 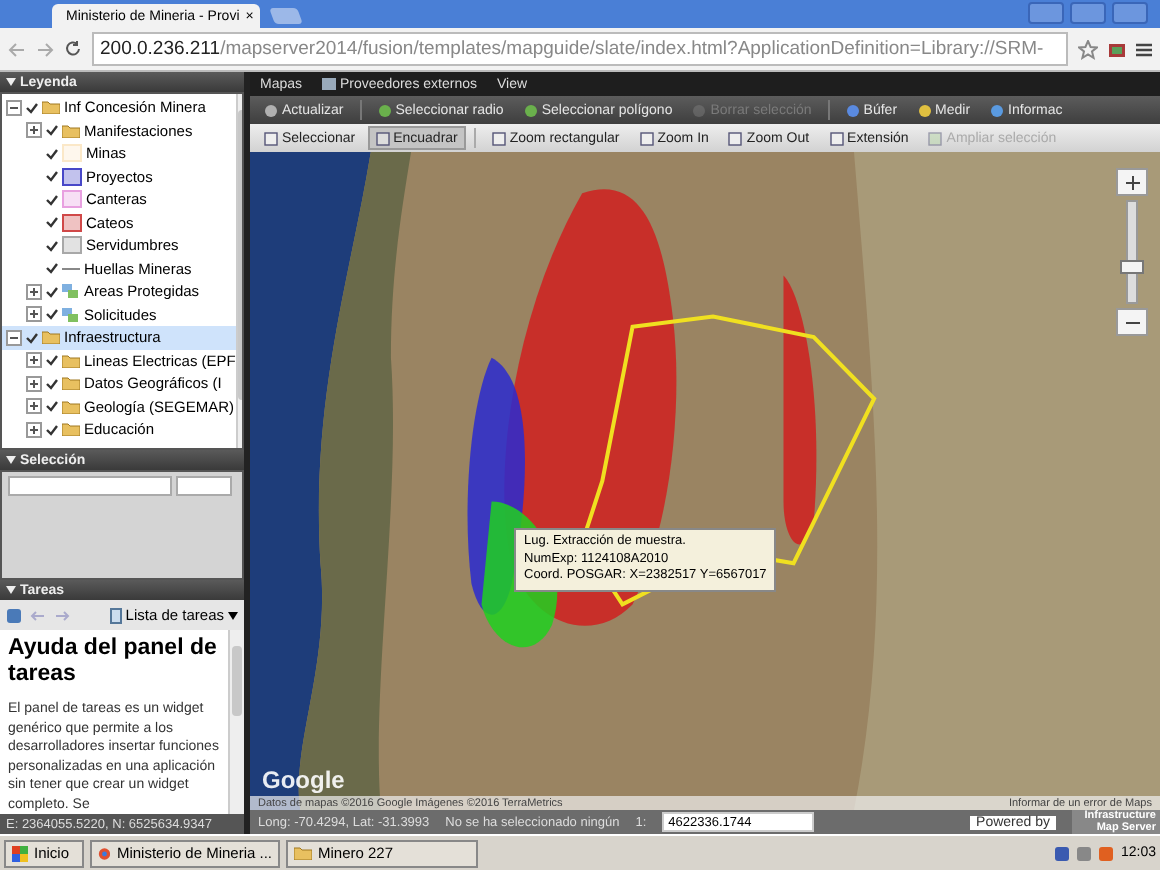 I want to click on line-symbol-icon, so click(x=71, y=268).